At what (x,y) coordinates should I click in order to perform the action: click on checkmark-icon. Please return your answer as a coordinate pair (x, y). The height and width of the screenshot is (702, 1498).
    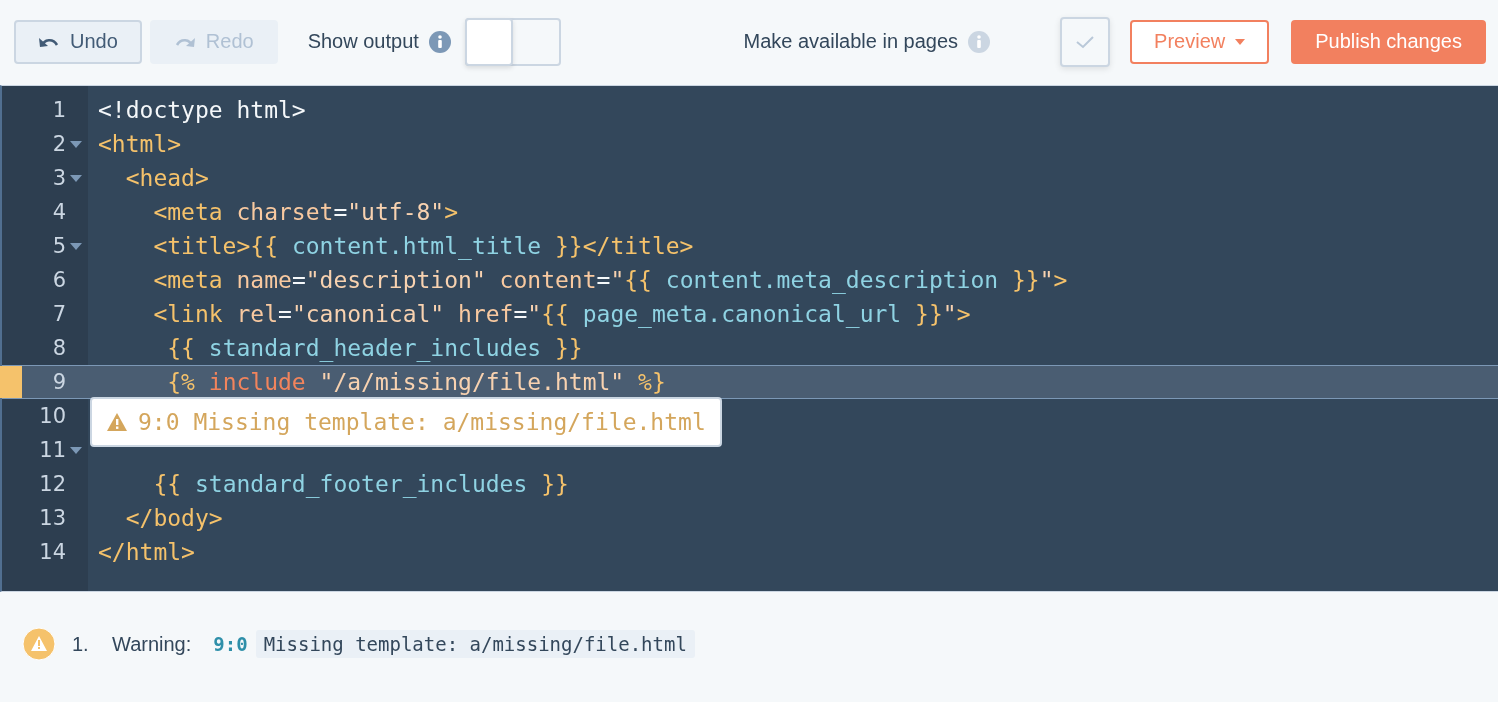
    Looking at the image, I should click on (1085, 41).